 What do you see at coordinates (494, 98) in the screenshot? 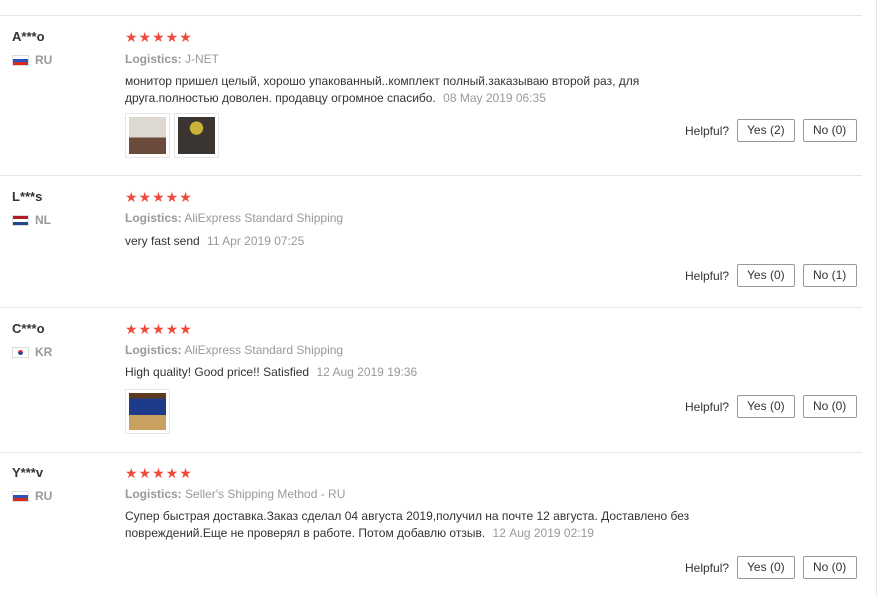
I see `review-date: 08 May 2019 06:35` at bounding box center [494, 98].